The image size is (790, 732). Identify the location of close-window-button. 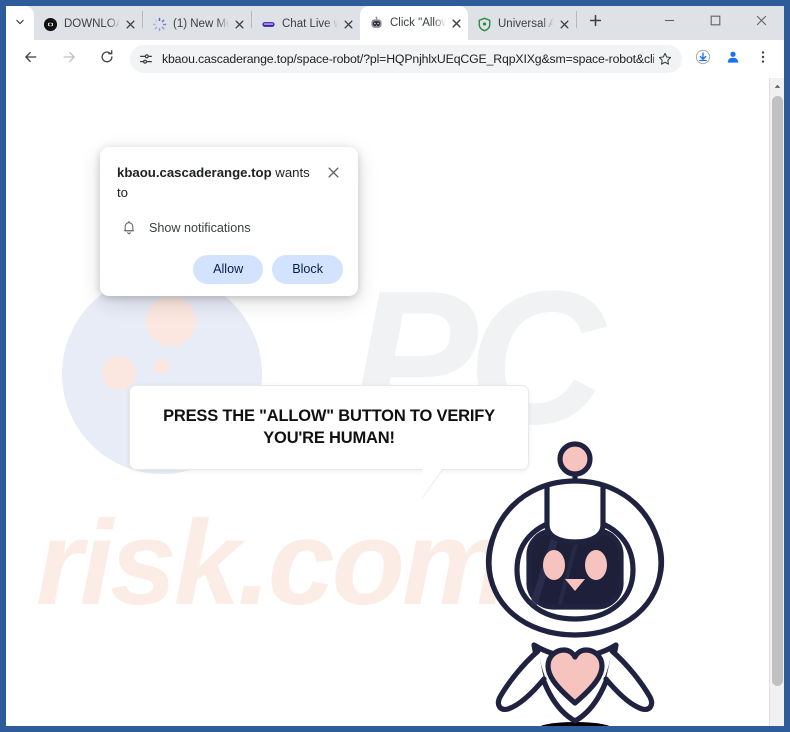
(761, 22).